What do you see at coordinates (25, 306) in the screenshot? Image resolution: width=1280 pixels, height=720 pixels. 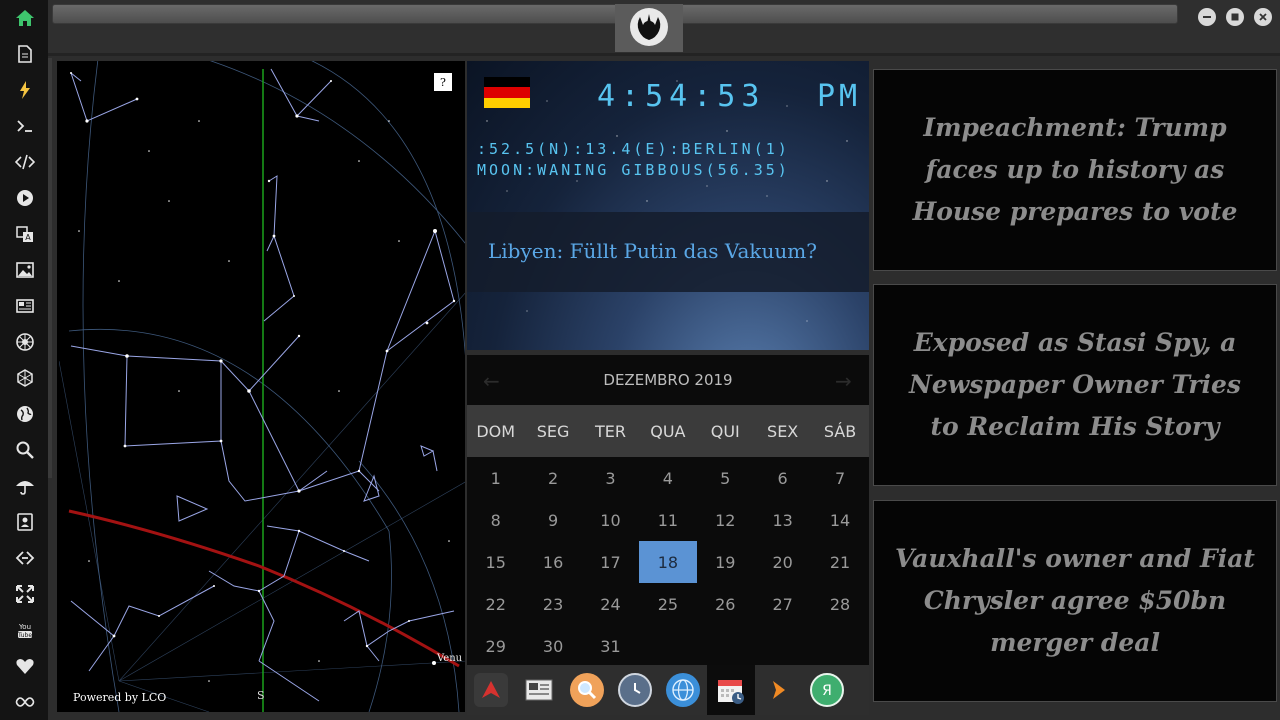 I see `newspaper-icon` at bounding box center [25, 306].